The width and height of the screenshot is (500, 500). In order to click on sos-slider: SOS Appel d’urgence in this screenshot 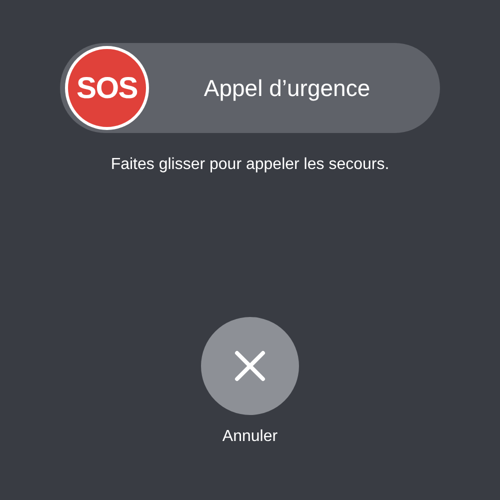, I will do `click(250, 88)`.